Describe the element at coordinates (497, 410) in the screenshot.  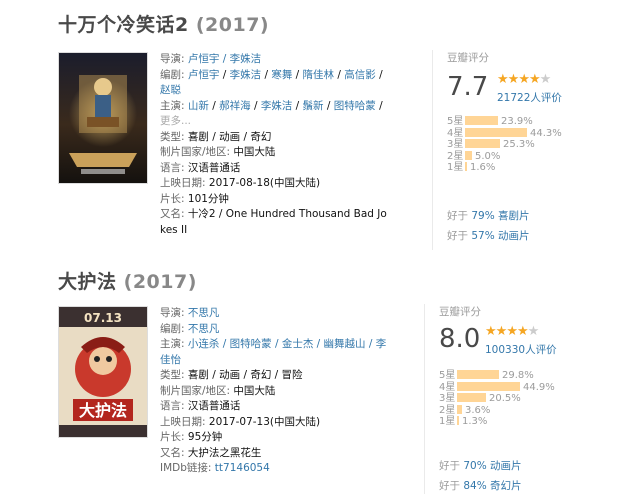
I see `rating-dist-row: 2星 3.6%` at that location.